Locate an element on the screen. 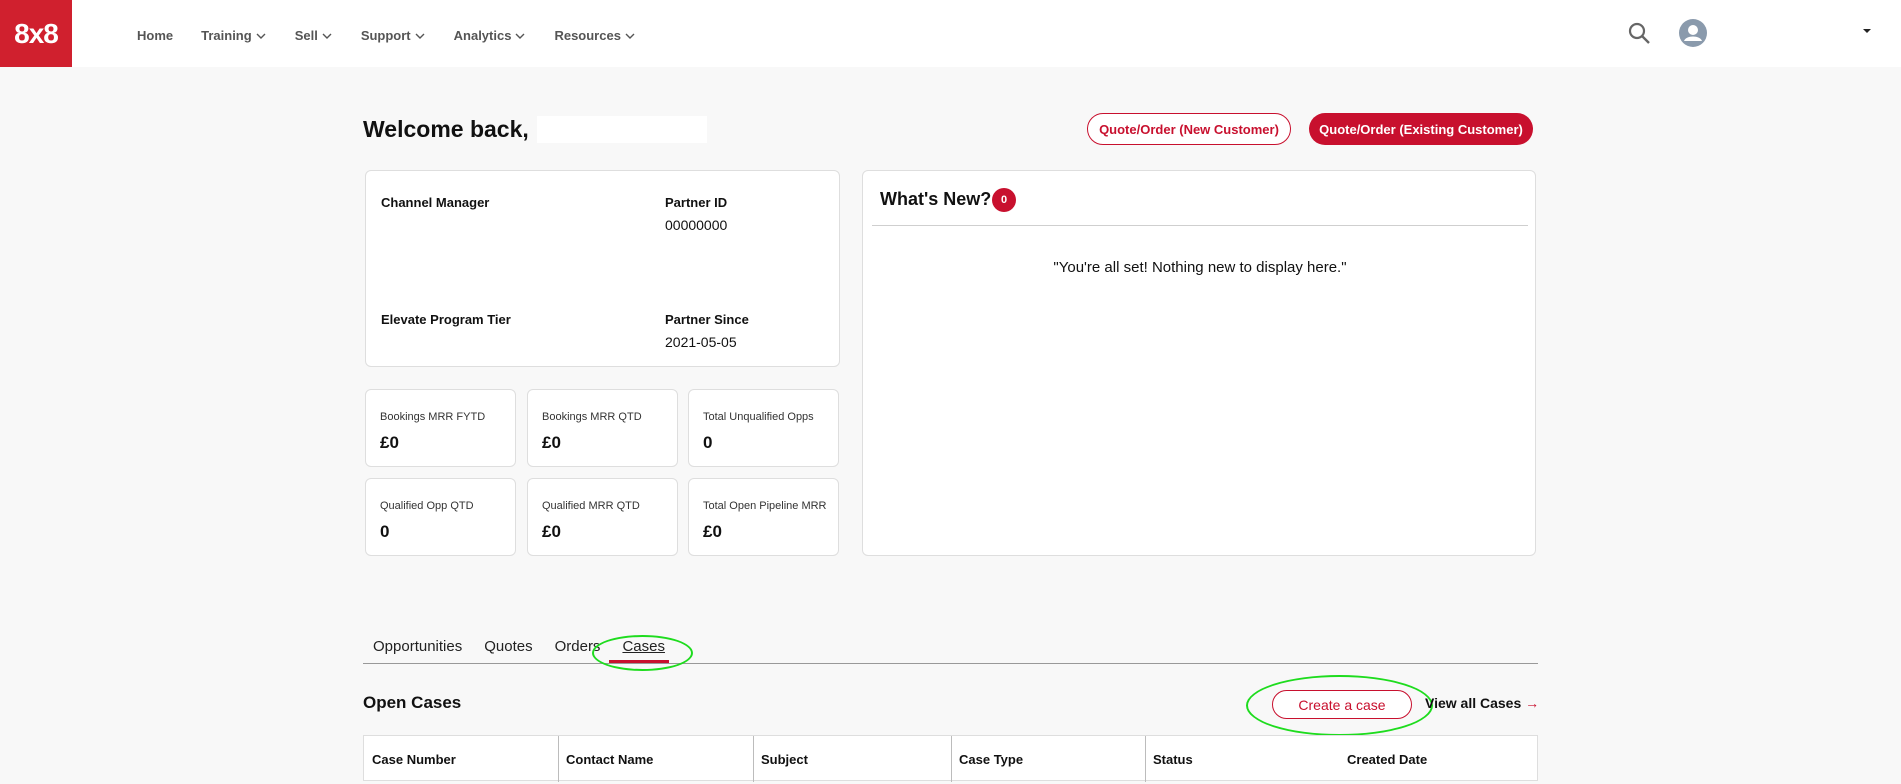 Image resolution: width=1901 pixels, height=784 pixels. metric-label: Bookings MRR QTD is located at coordinates (592, 417).